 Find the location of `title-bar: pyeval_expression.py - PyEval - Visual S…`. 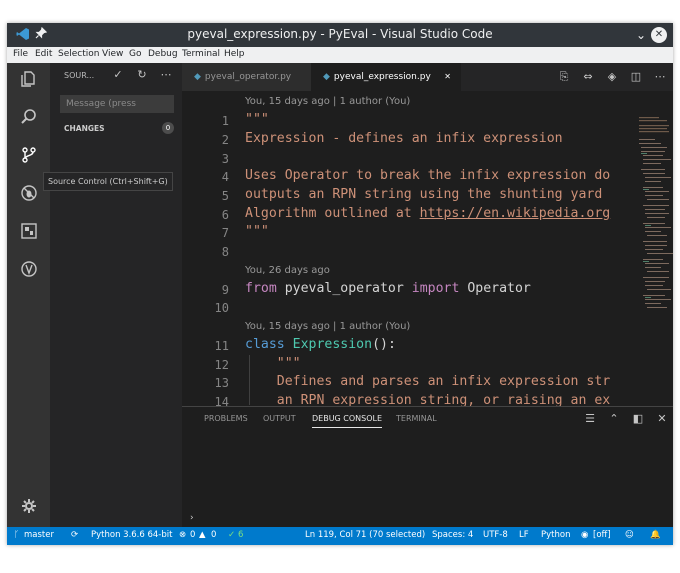

title-bar: pyeval_expression.py - PyEval - Visual S… is located at coordinates (340, 35).